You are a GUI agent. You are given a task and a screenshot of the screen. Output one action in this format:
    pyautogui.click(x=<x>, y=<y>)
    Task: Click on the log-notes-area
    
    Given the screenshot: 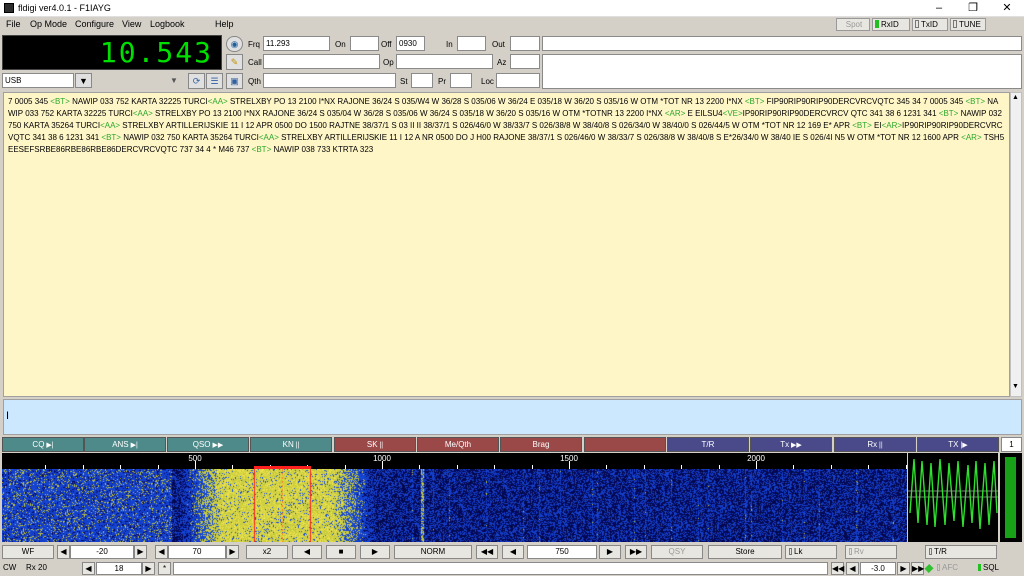 What is the action you would take?
    pyautogui.click(x=782, y=71)
    